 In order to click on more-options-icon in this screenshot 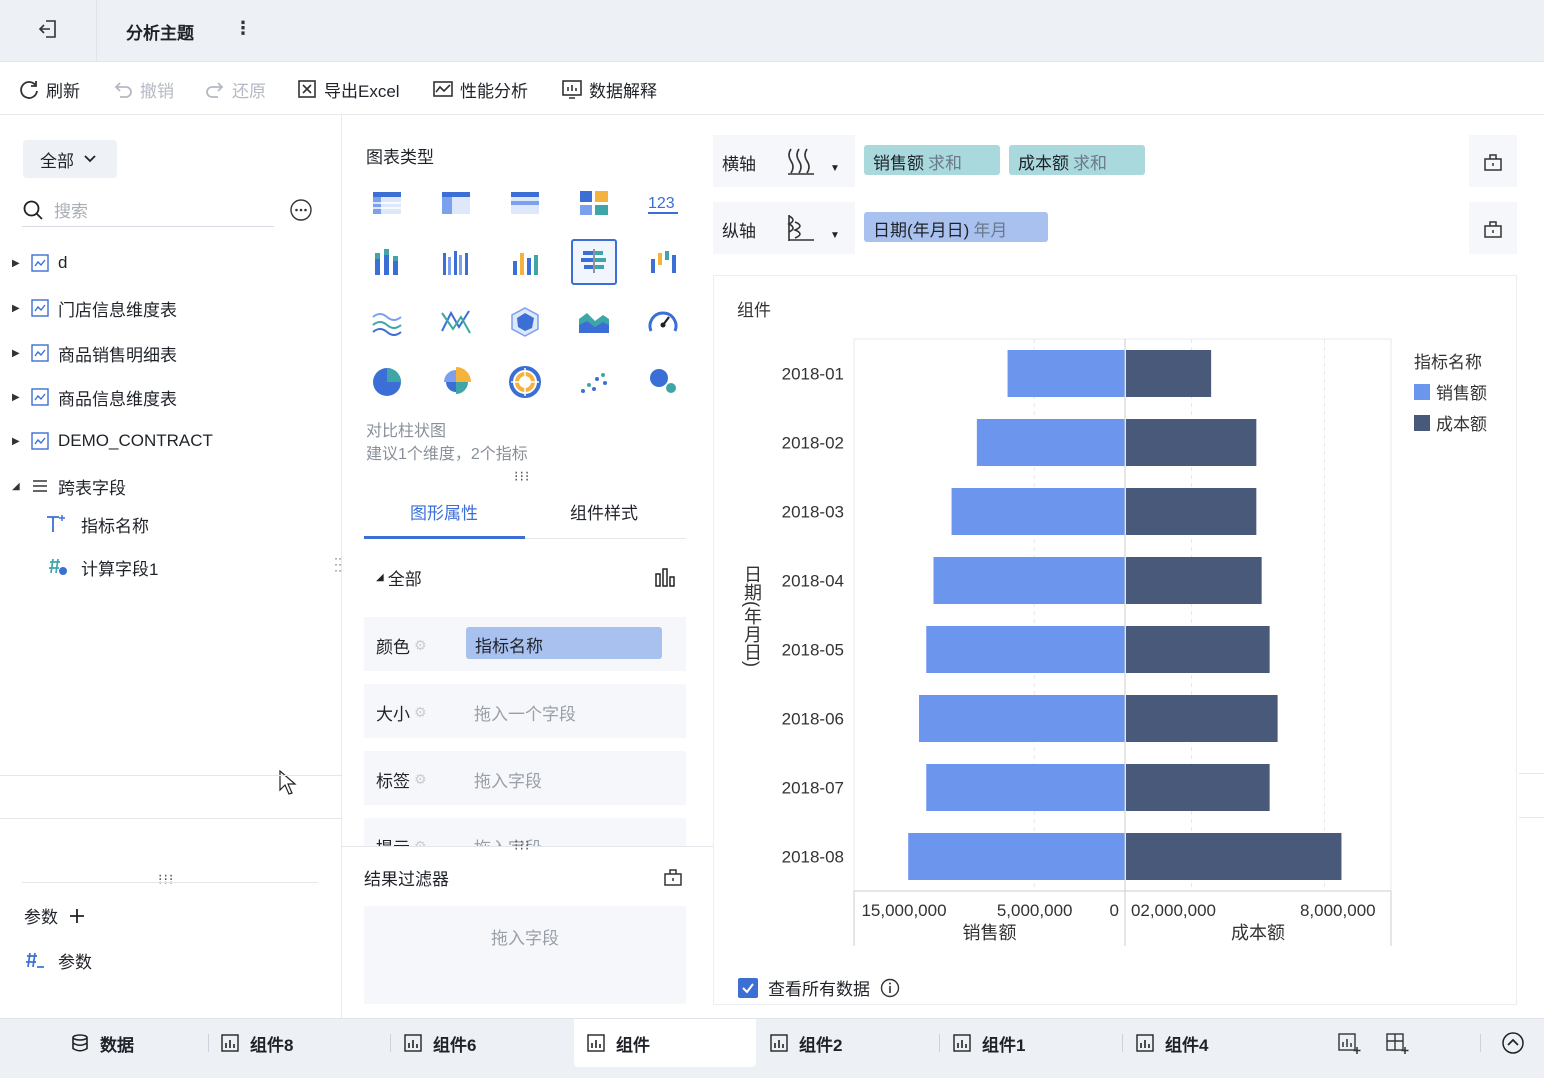, I will do `click(301, 210)`.